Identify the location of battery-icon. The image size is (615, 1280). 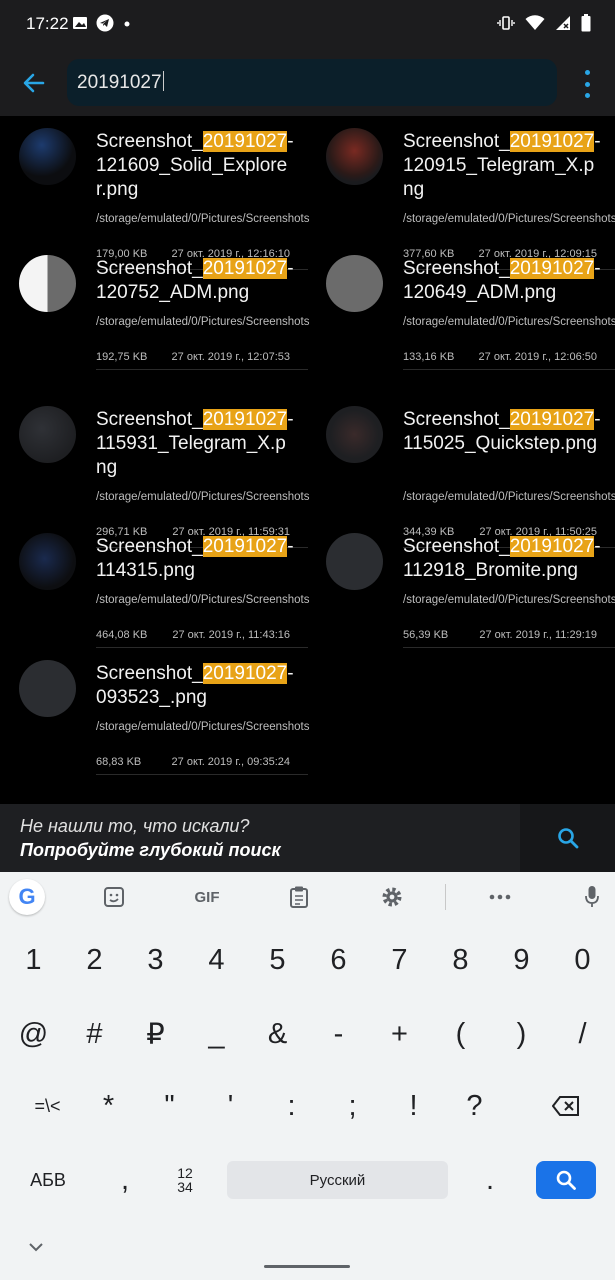
(586, 23).